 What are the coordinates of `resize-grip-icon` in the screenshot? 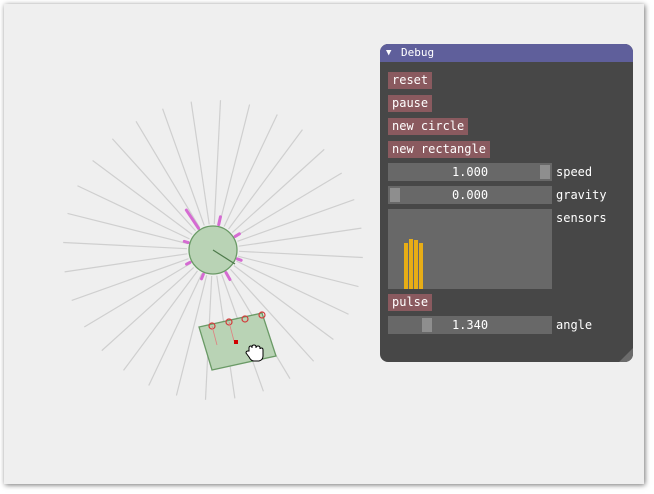 It's located at (626, 355).